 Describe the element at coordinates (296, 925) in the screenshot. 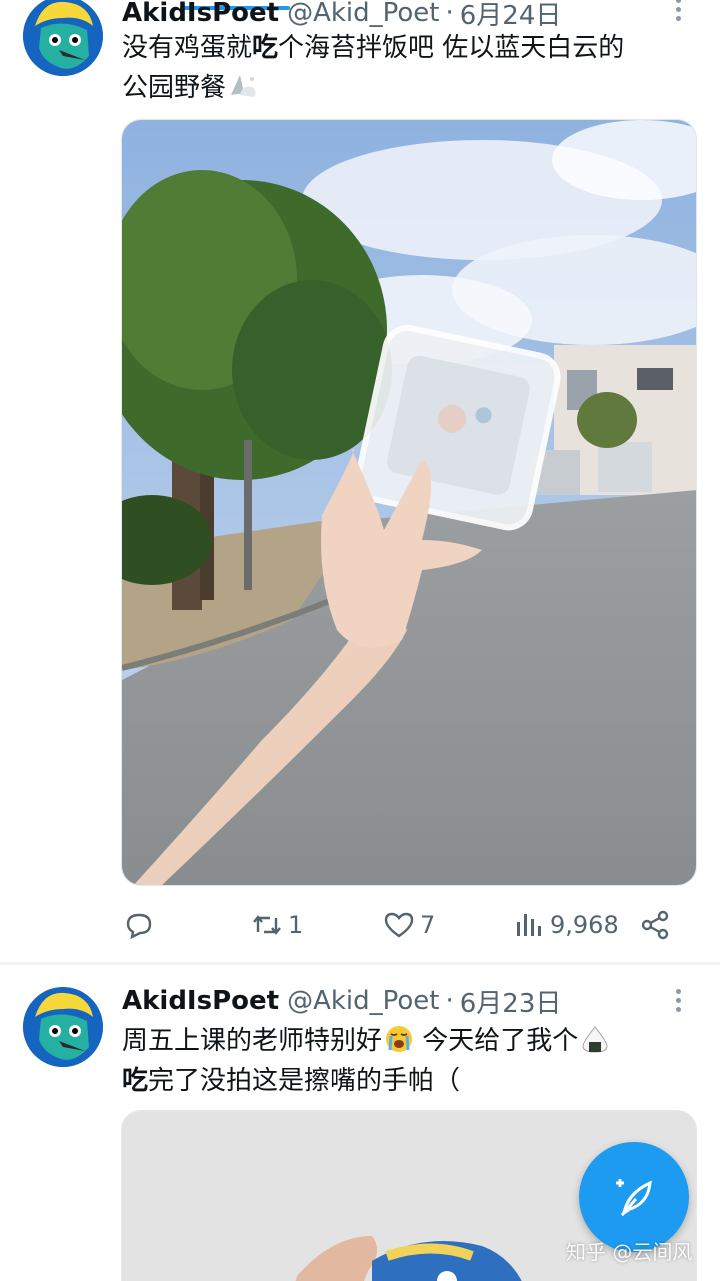

I see `retweet-count: 1` at that location.